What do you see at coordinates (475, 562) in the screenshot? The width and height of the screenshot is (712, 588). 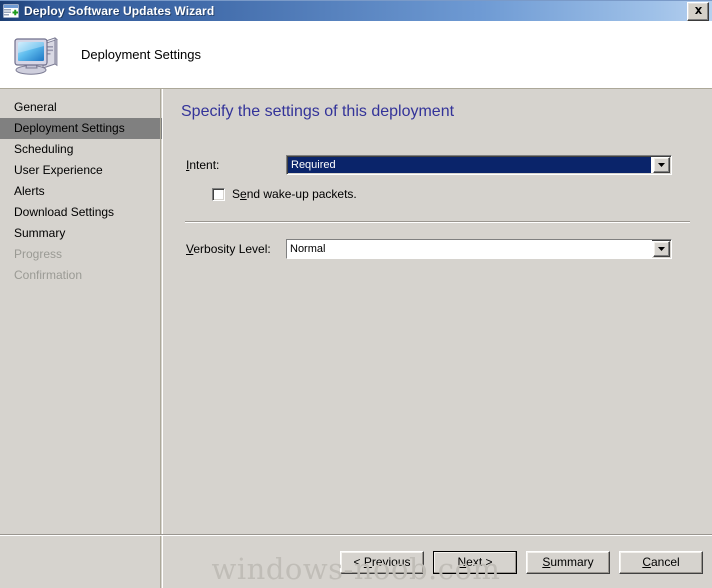 I see `next-button: Next >` at bounding box center [475, 562].